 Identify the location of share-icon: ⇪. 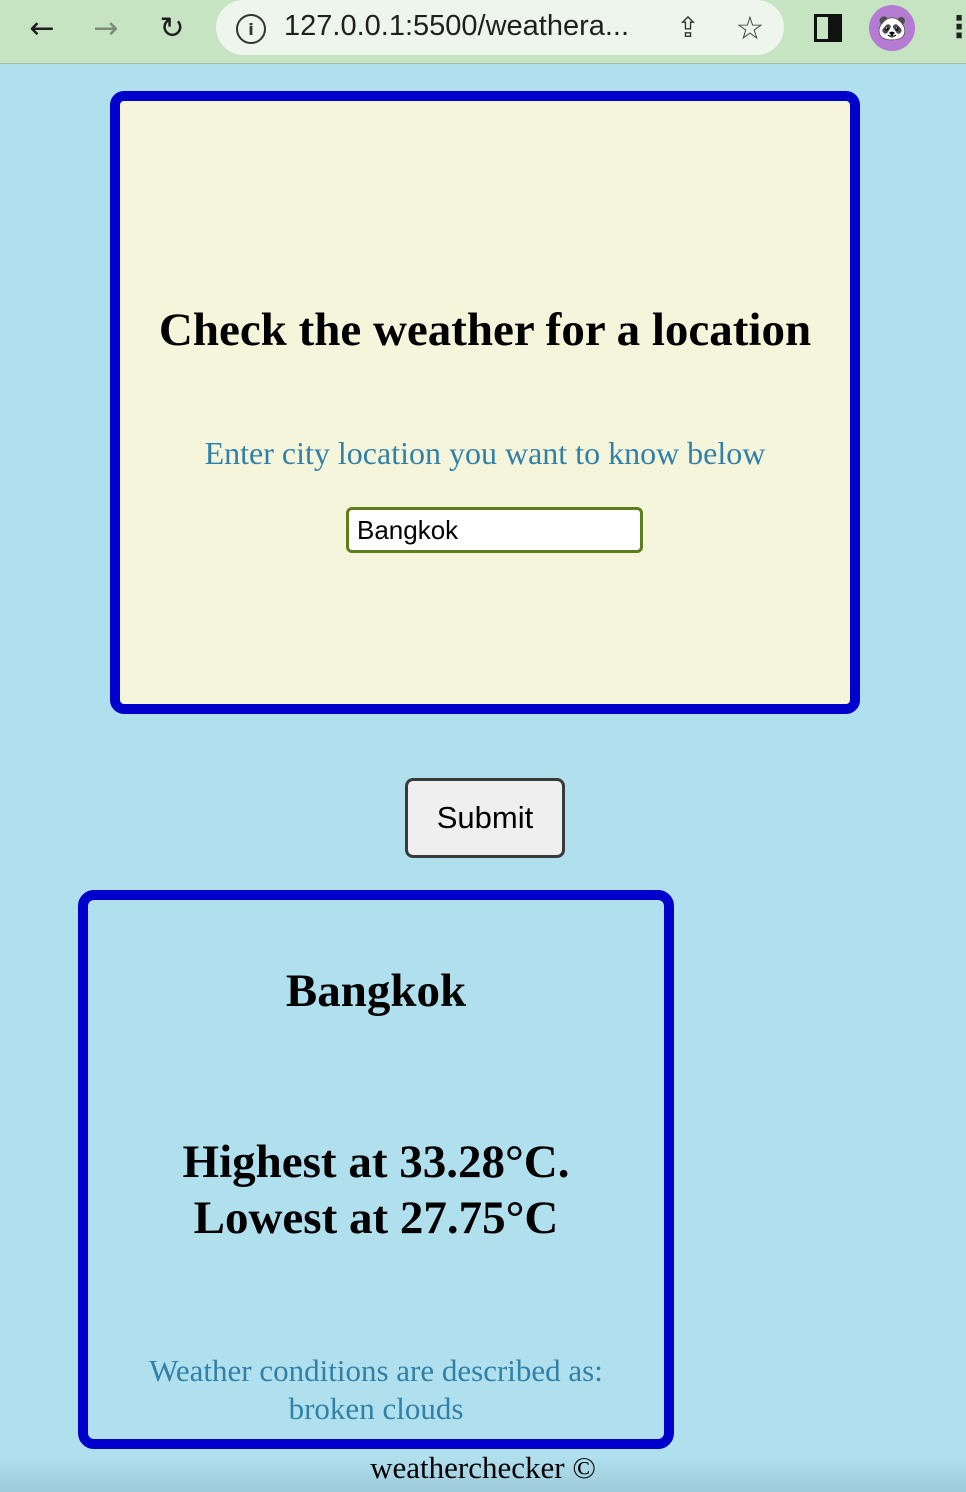
(688, 28).